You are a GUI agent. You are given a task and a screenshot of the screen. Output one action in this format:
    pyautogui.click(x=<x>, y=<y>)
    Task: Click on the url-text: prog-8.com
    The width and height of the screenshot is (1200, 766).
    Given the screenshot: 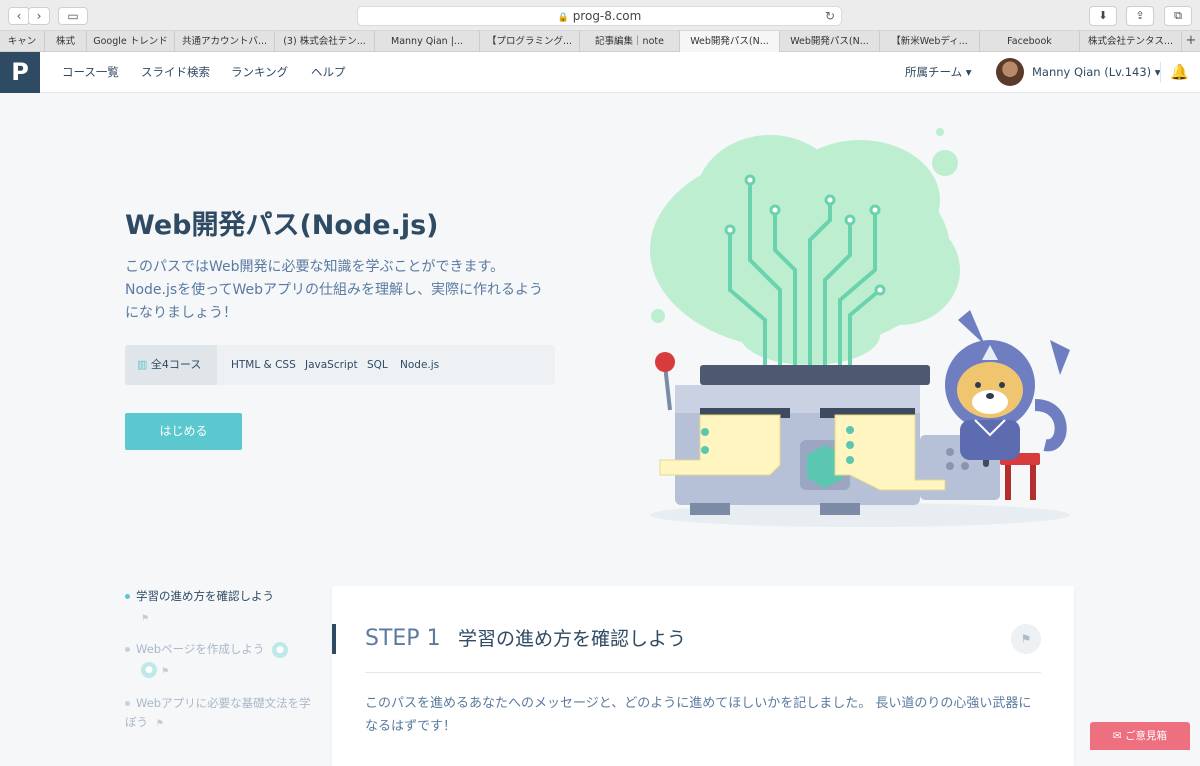 What is the action you would take?
    pyautogui.click(x=607, y=16)
    